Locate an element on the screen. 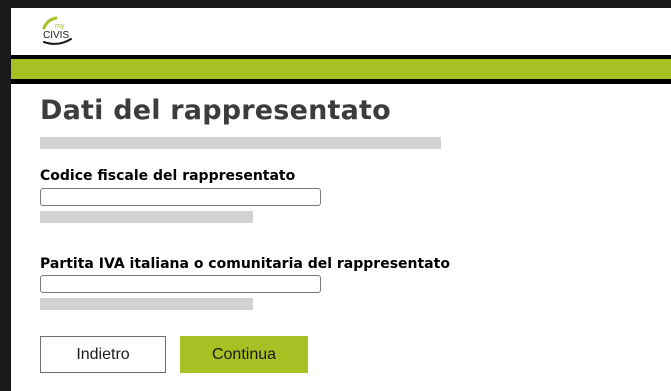  brand-band is located at coordinates (341, 69).